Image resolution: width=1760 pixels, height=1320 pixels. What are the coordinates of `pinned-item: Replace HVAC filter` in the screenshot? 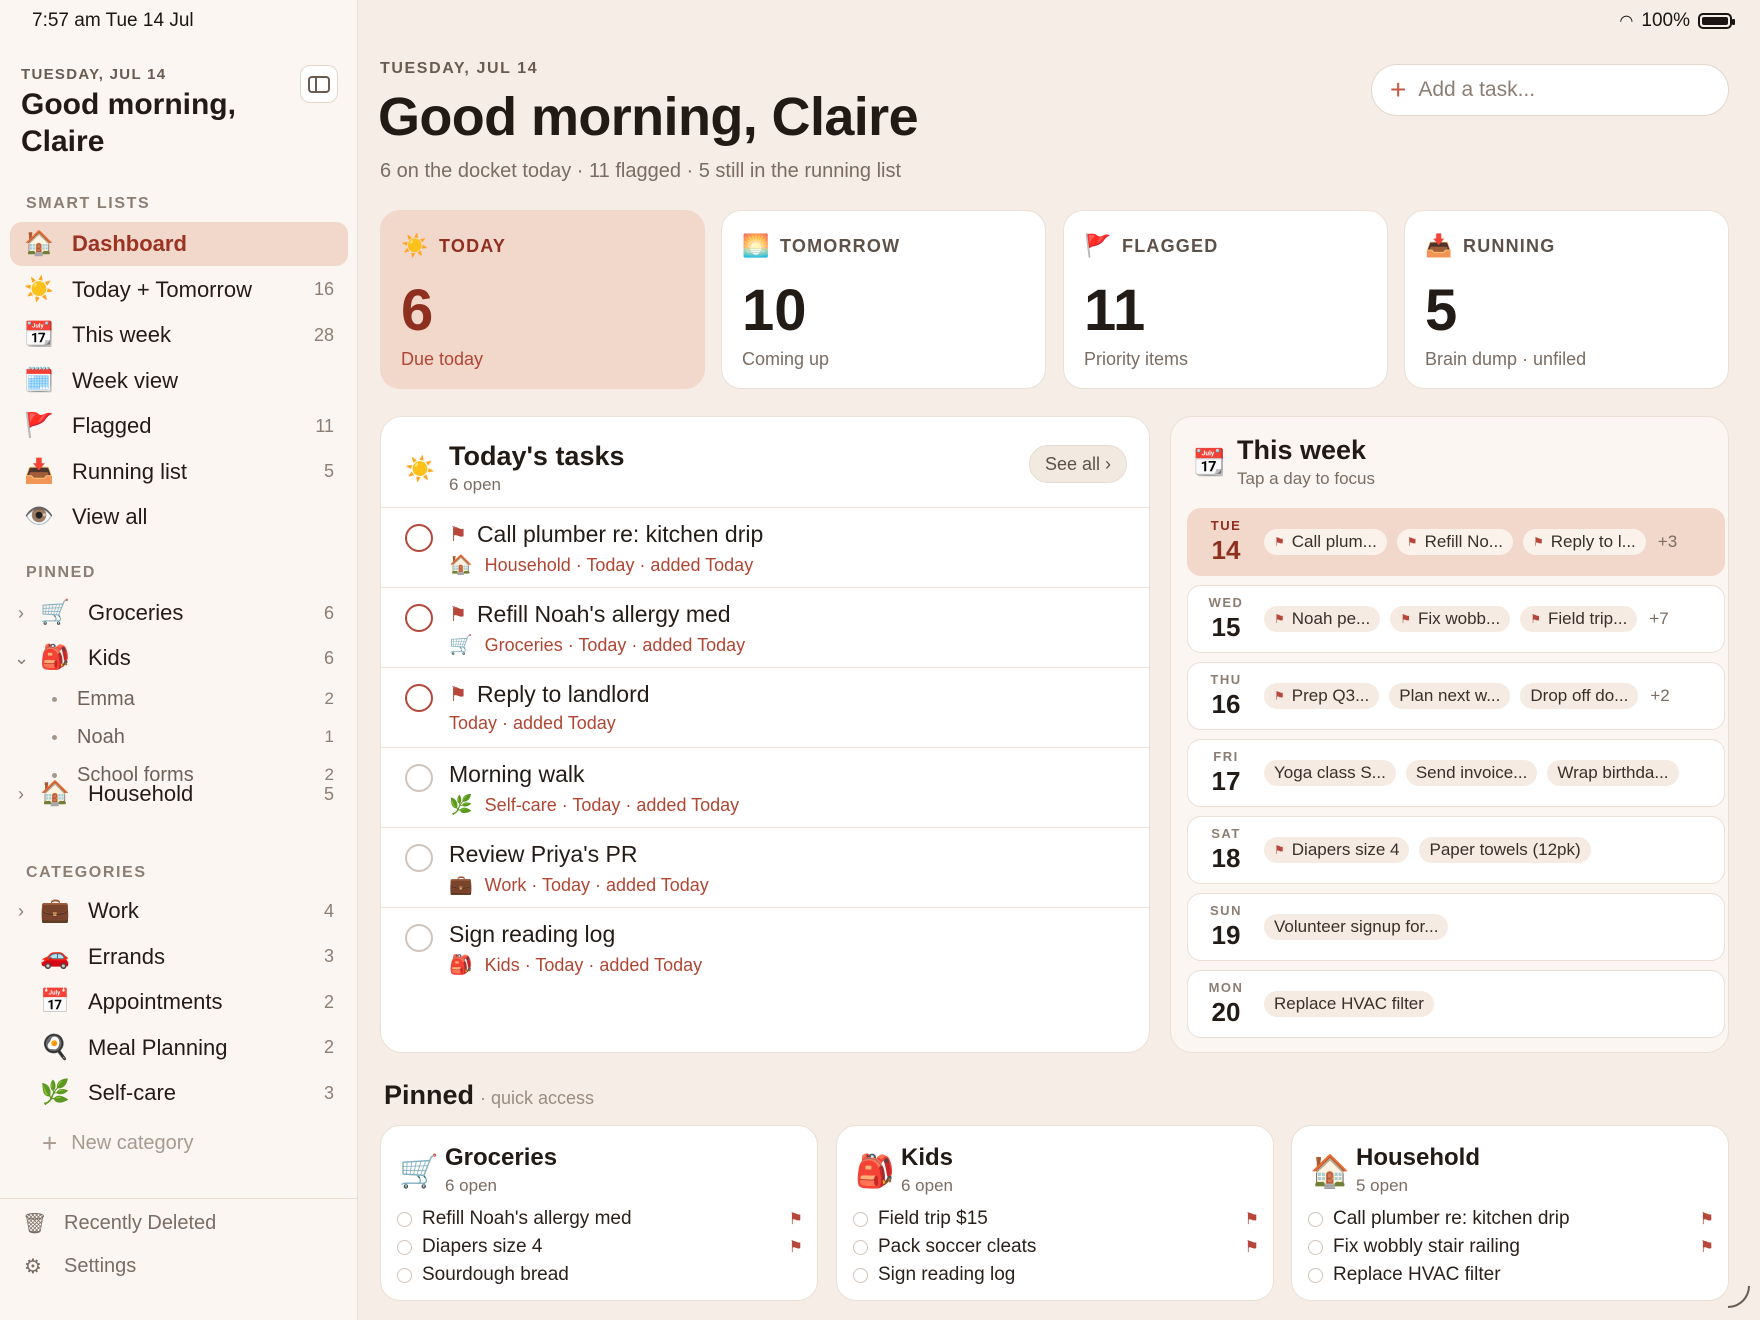 It's located at (1511, 1275).